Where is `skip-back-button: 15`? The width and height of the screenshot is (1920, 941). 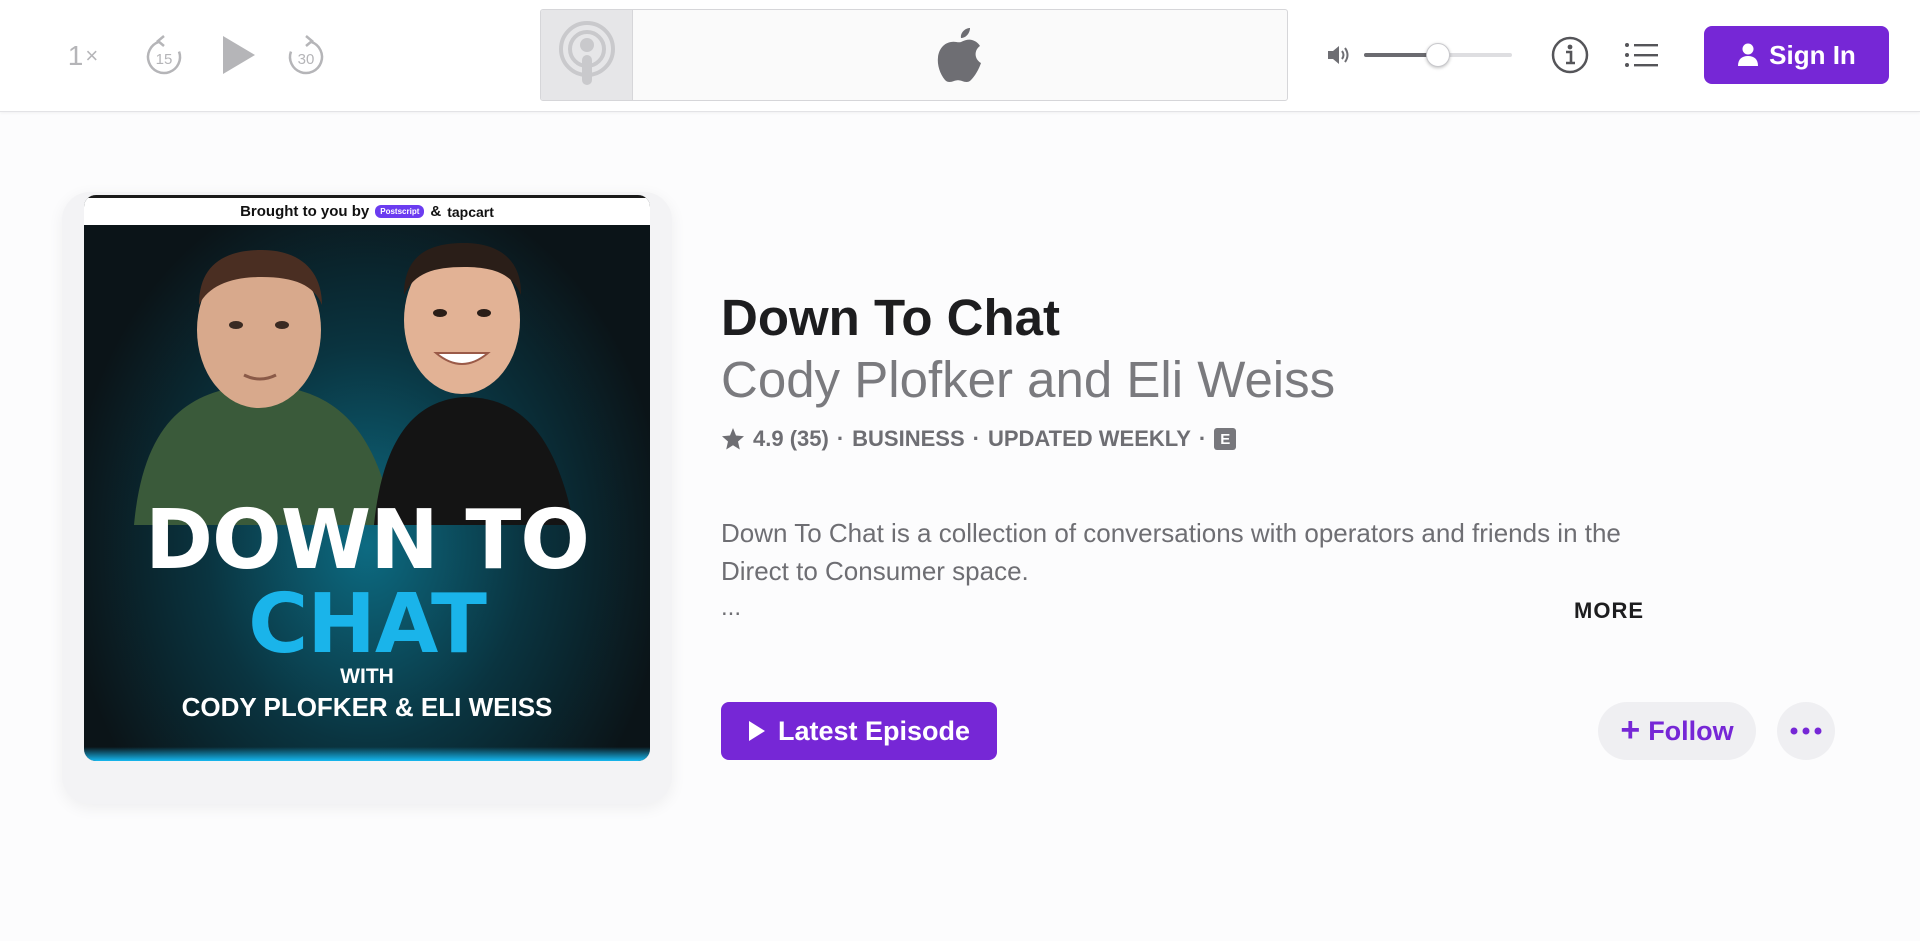 skip-back-button: 15 is located at coordinates (164, 55).